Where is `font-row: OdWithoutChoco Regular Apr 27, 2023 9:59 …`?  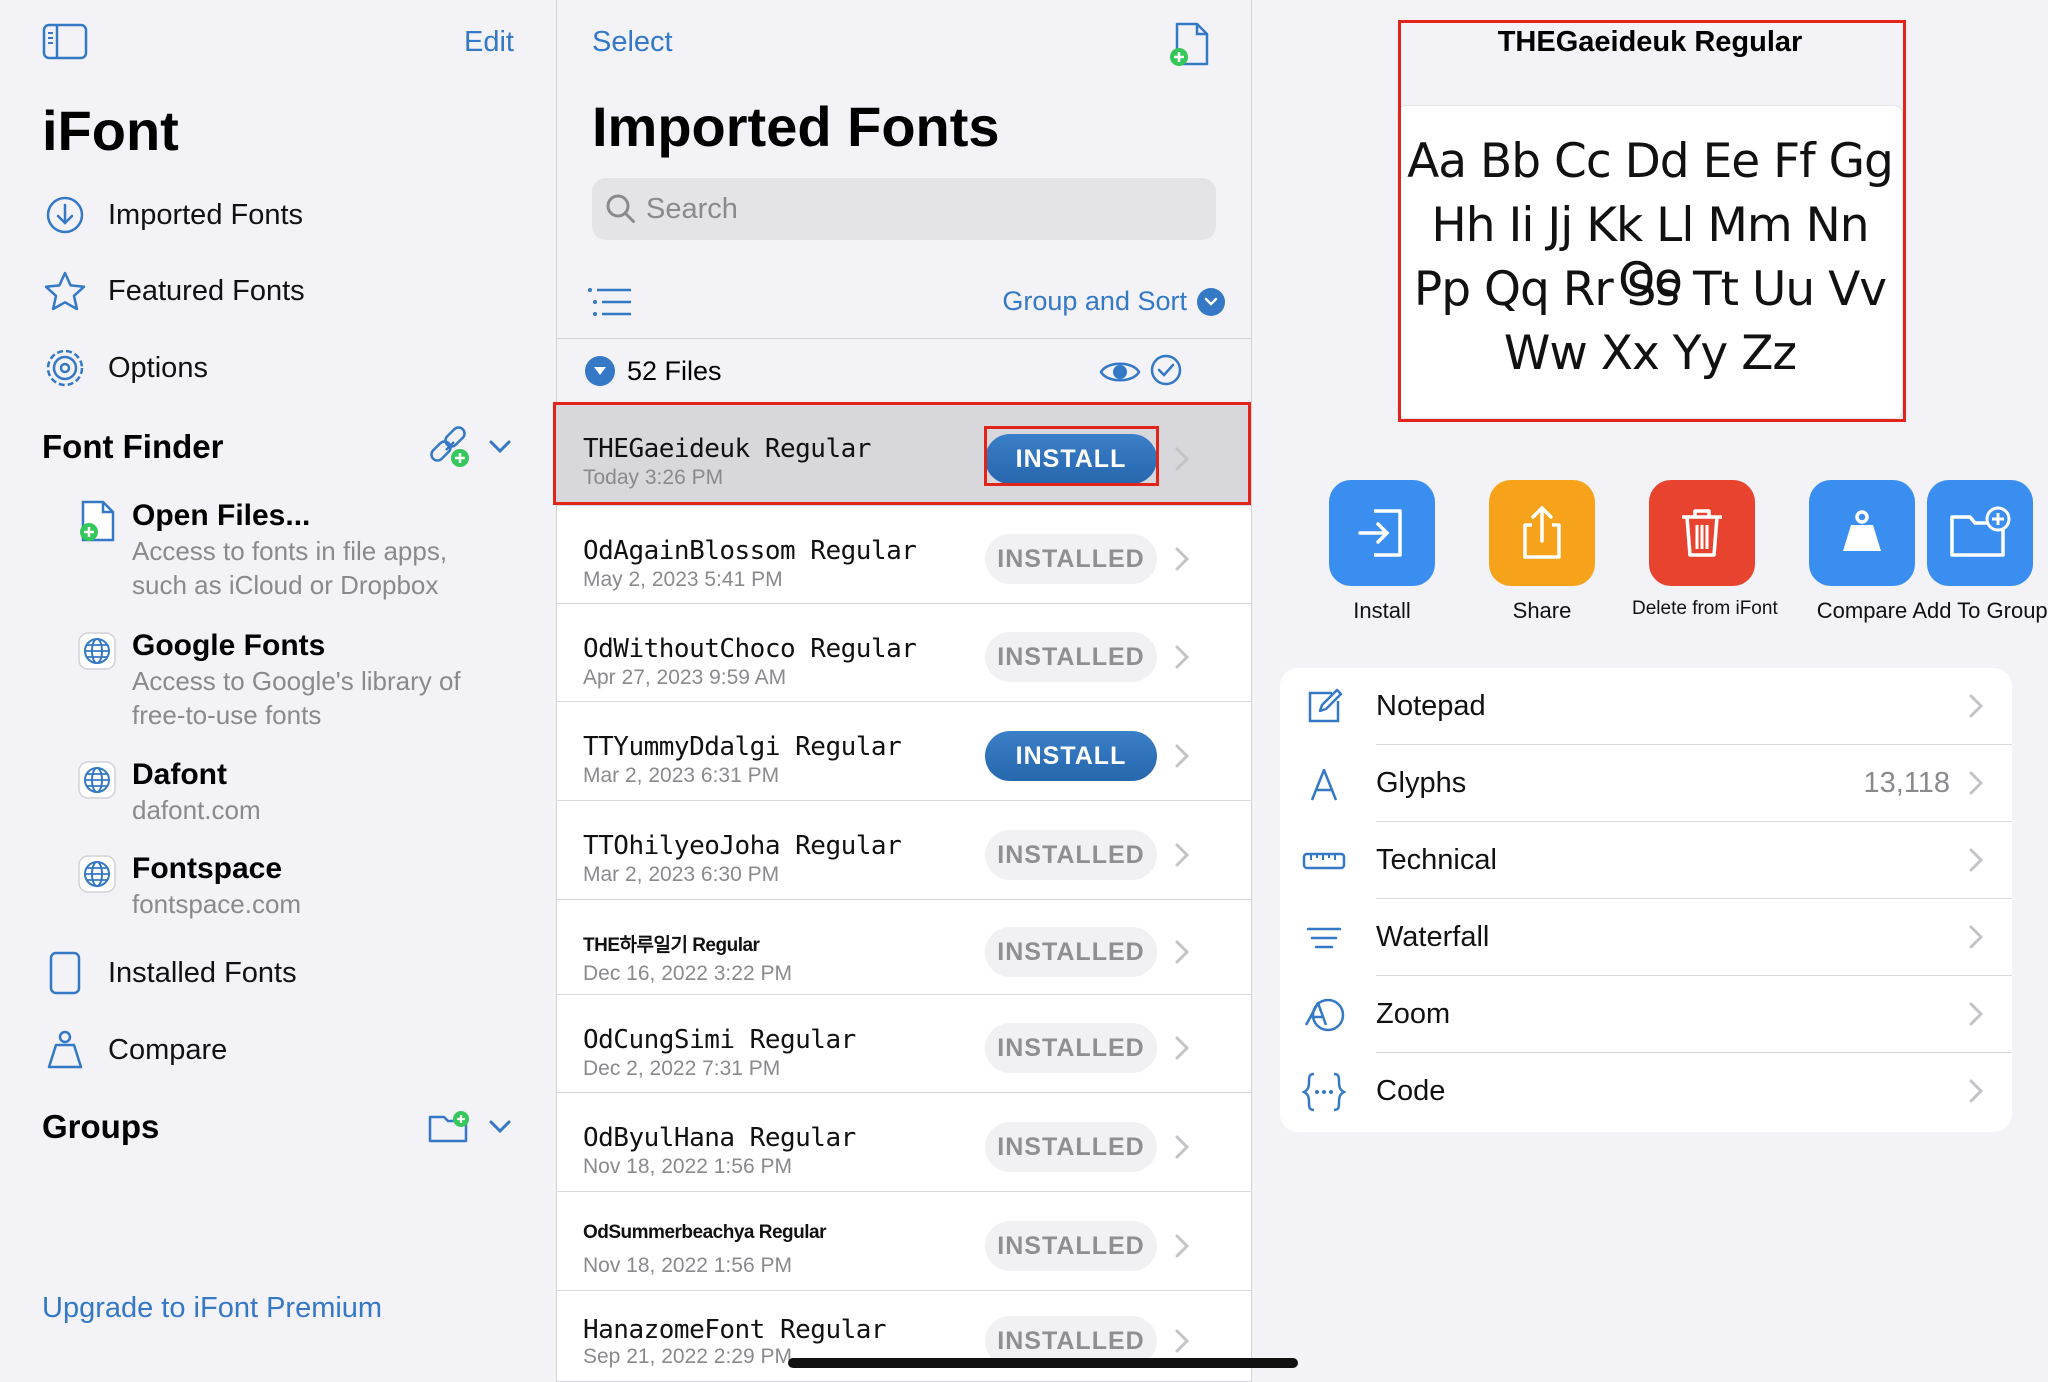 font-row: OdWithoutChoco Regular Apr 27, 2023 9:59 … is located at coordinates (904, 653).